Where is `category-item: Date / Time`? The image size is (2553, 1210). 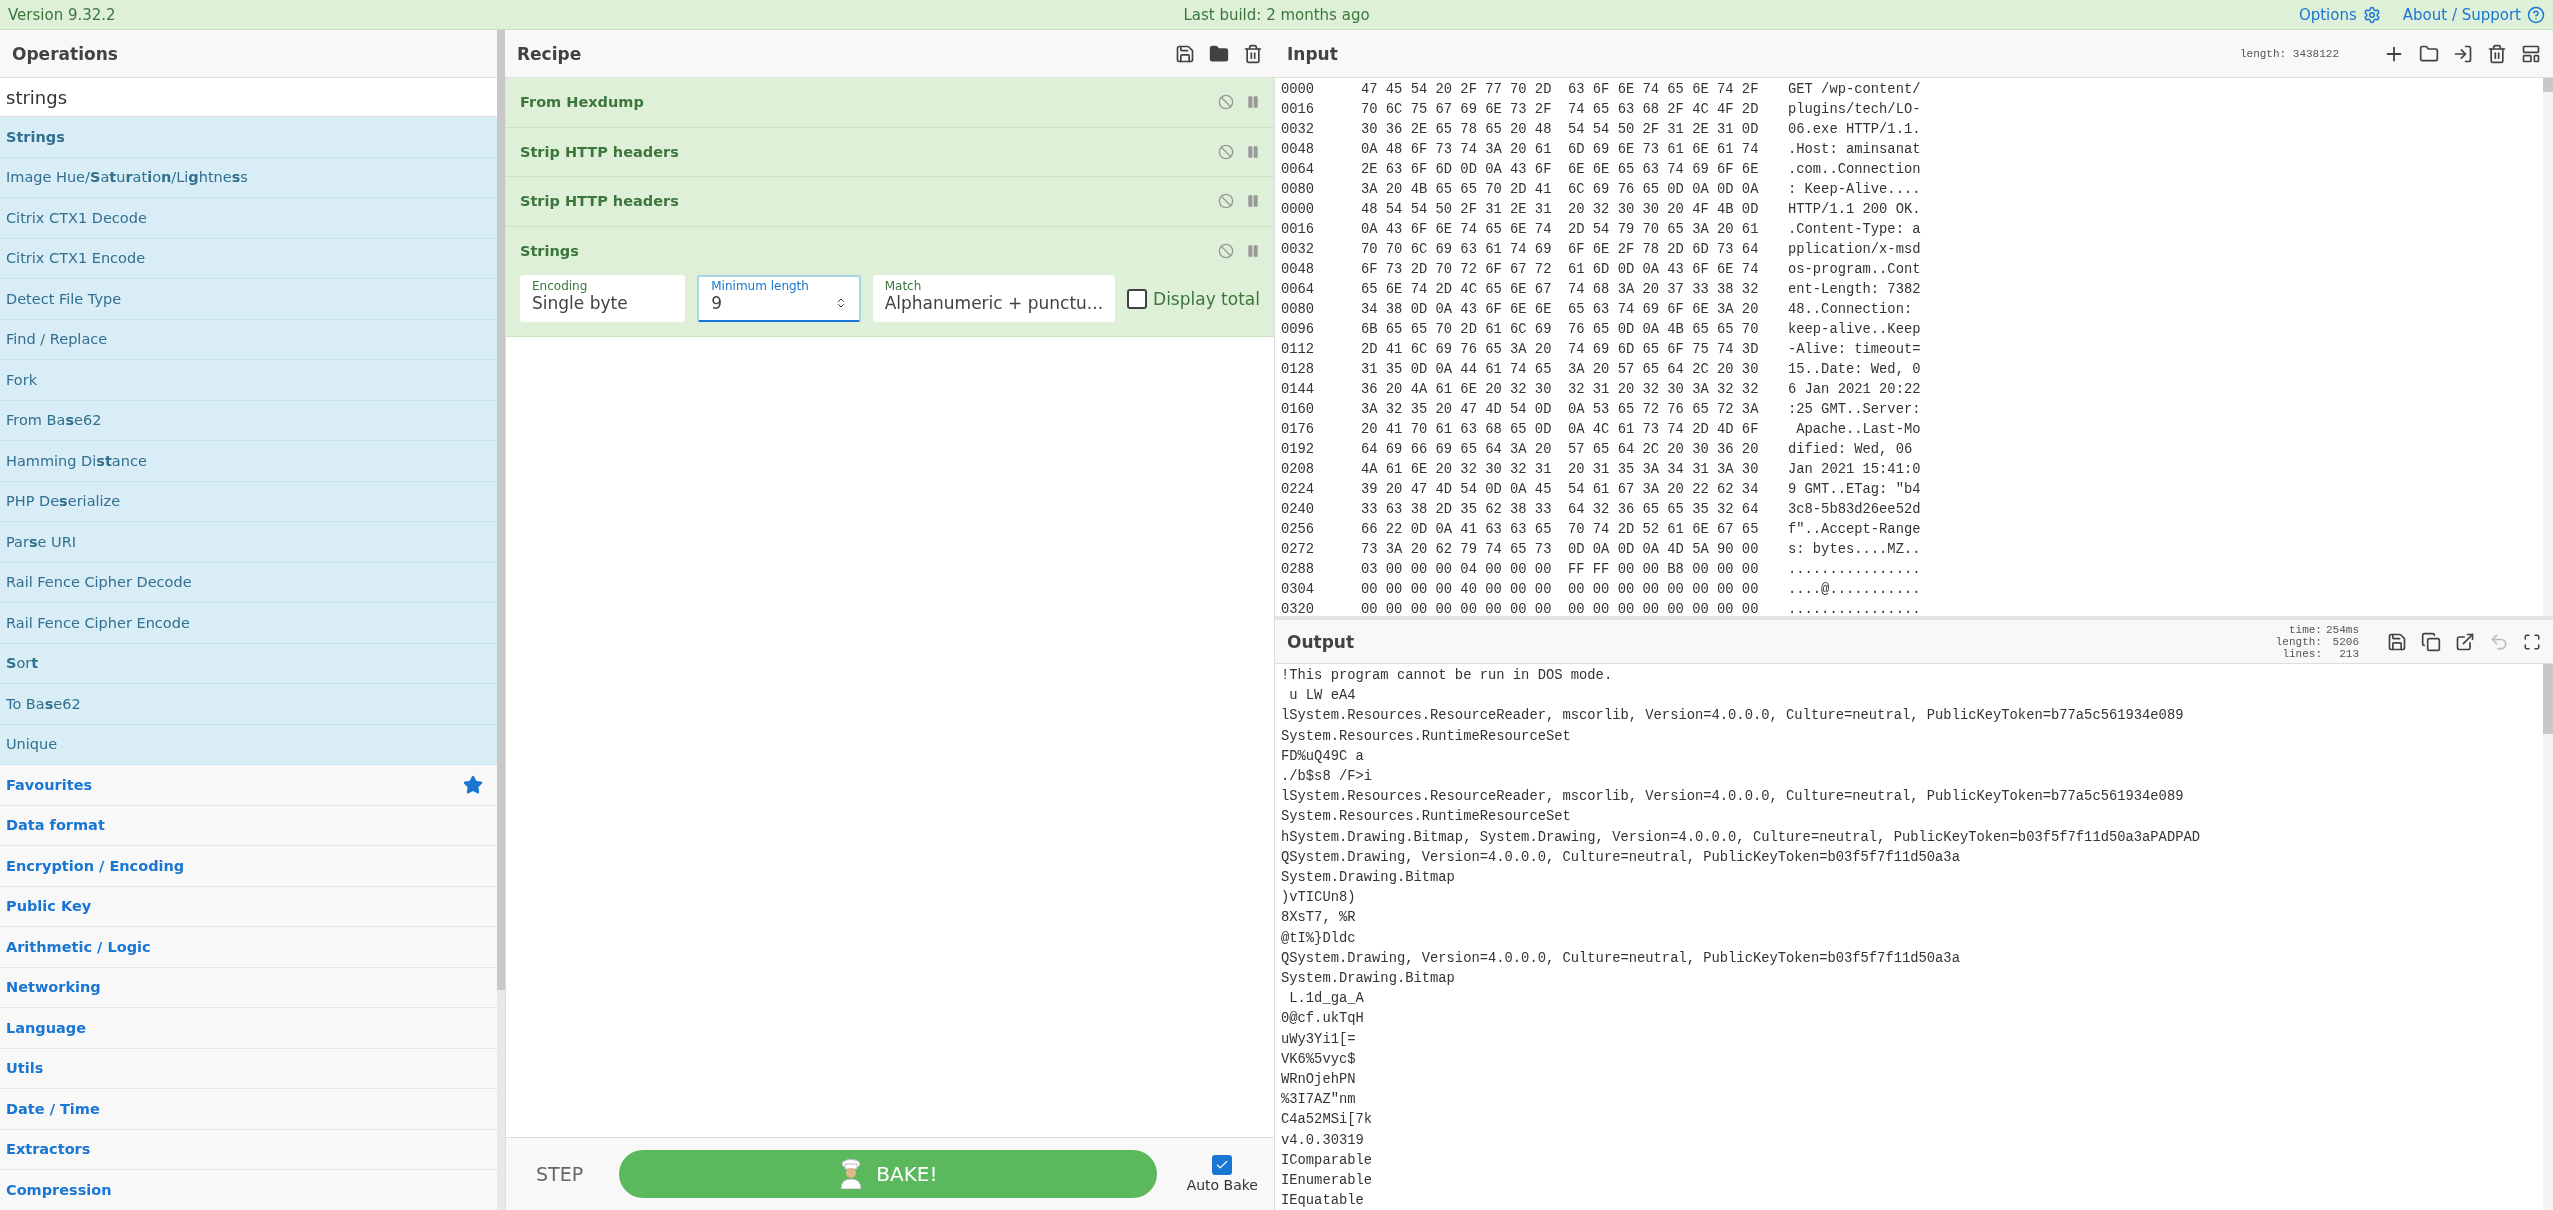
category-item: Date / Time is located at coordinates (248, 1109).